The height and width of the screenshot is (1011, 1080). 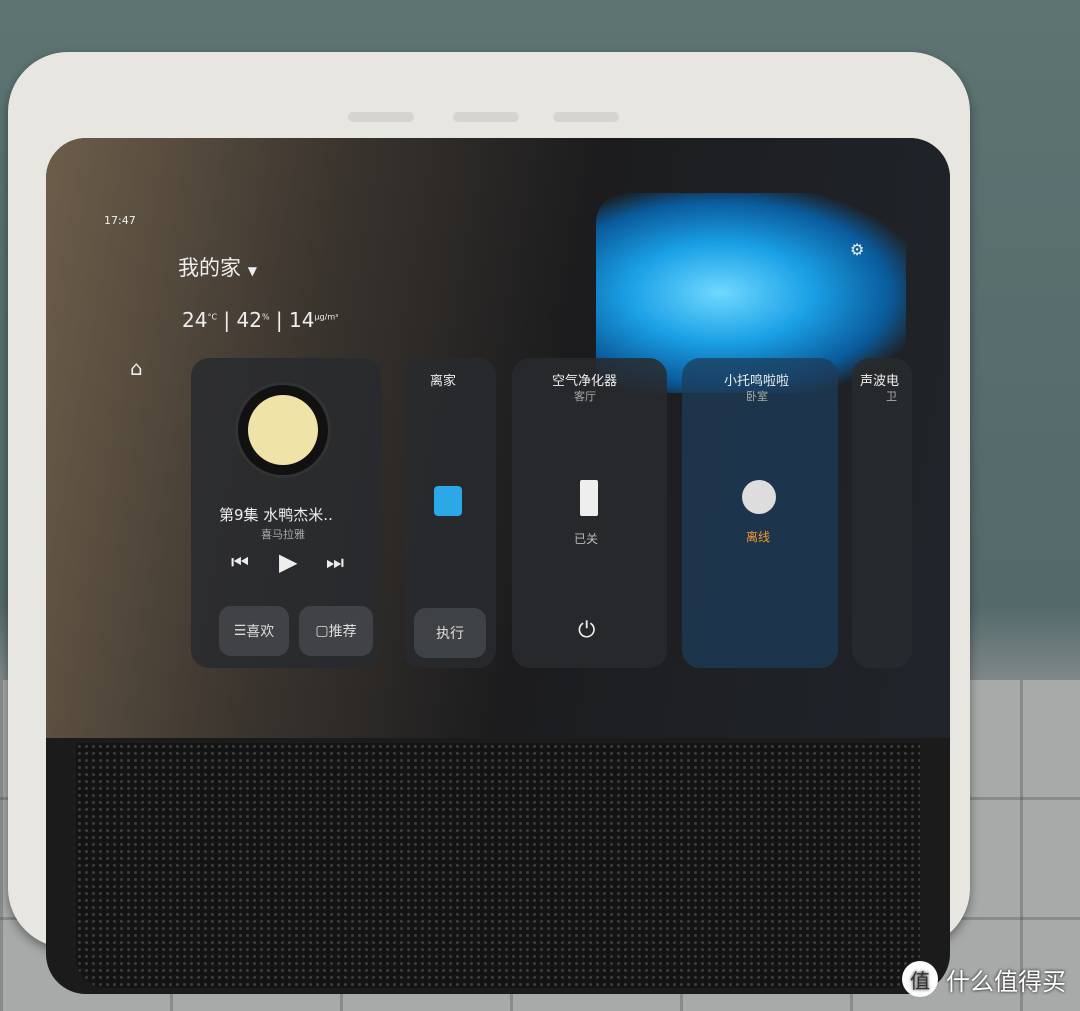 I want to click on album-art, so click(x=283, y=430).